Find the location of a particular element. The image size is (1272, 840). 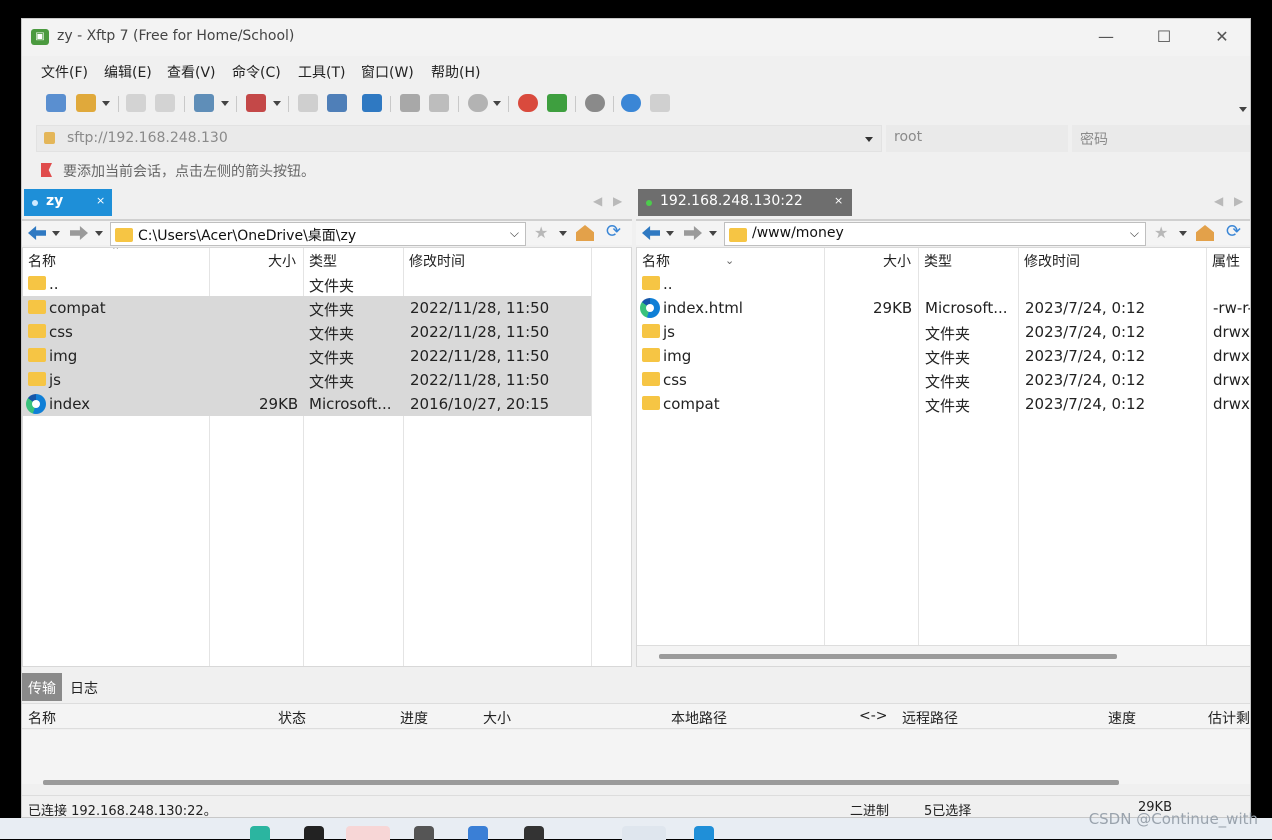

col-eta: 估计剩 is located at coordinates (1229, 718).